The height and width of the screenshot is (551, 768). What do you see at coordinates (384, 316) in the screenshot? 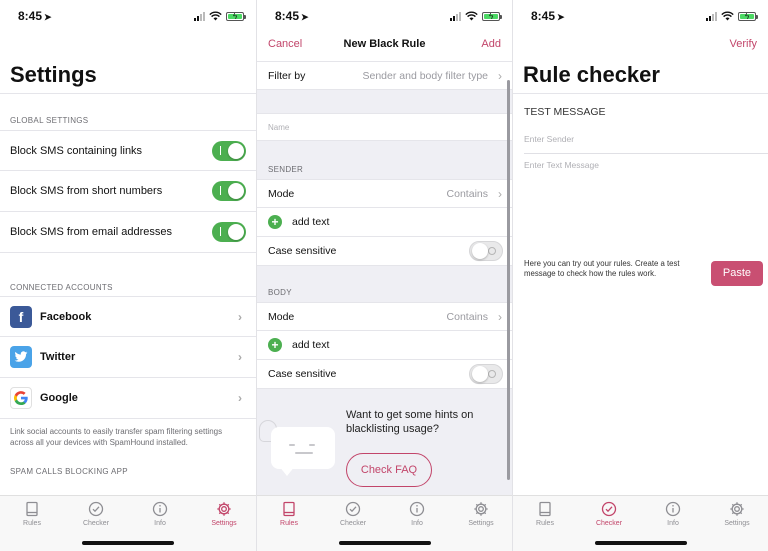
I see `body-mode-row: Mode Contains ›` at bounding box center [384, 316].